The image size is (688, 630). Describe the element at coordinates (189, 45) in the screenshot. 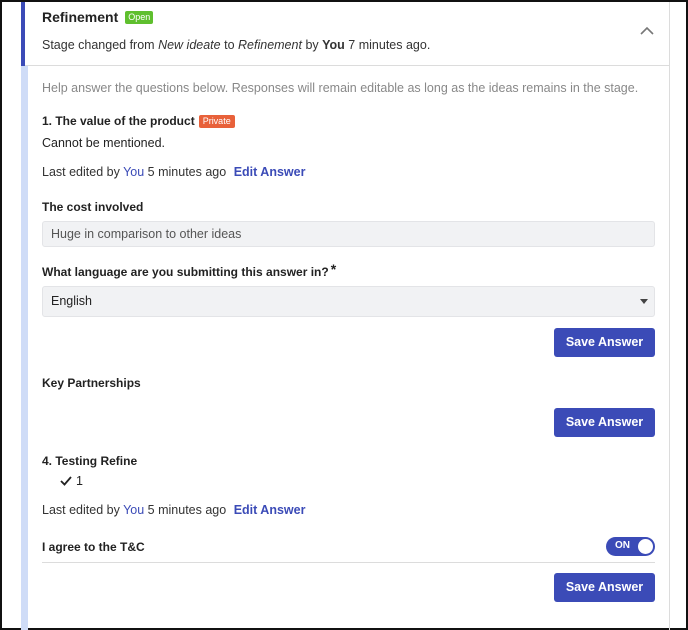

I see `from-stage: New ideate` at that location.